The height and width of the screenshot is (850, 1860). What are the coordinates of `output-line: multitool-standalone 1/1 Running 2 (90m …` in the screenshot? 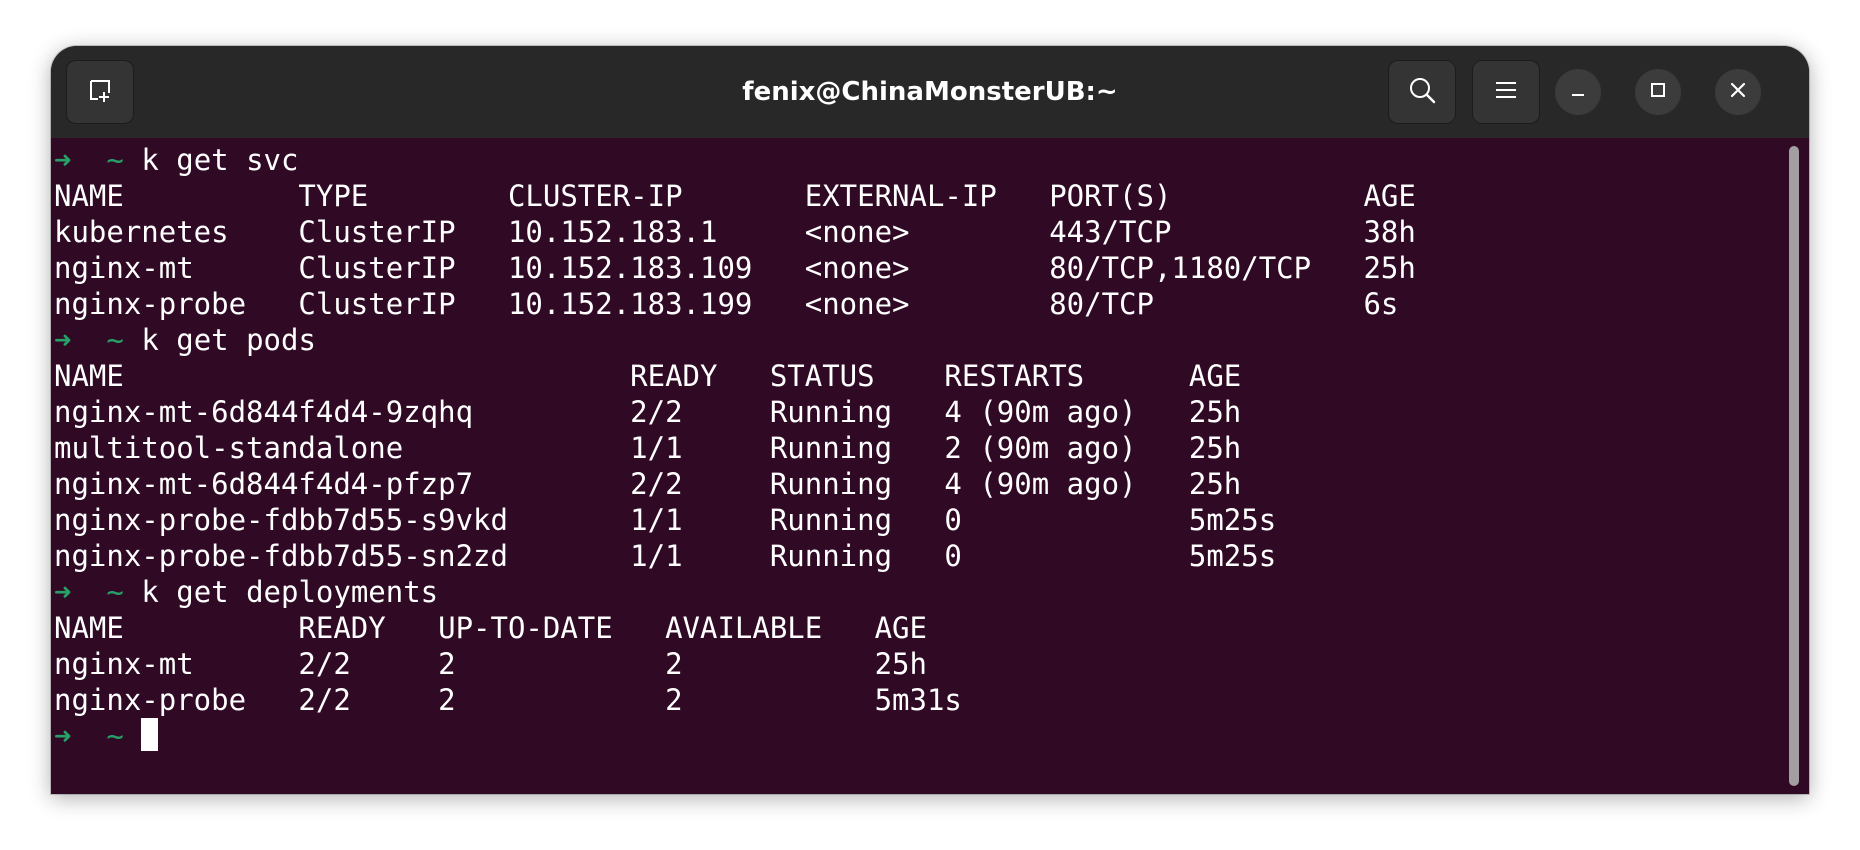 It's located at (648, 448).